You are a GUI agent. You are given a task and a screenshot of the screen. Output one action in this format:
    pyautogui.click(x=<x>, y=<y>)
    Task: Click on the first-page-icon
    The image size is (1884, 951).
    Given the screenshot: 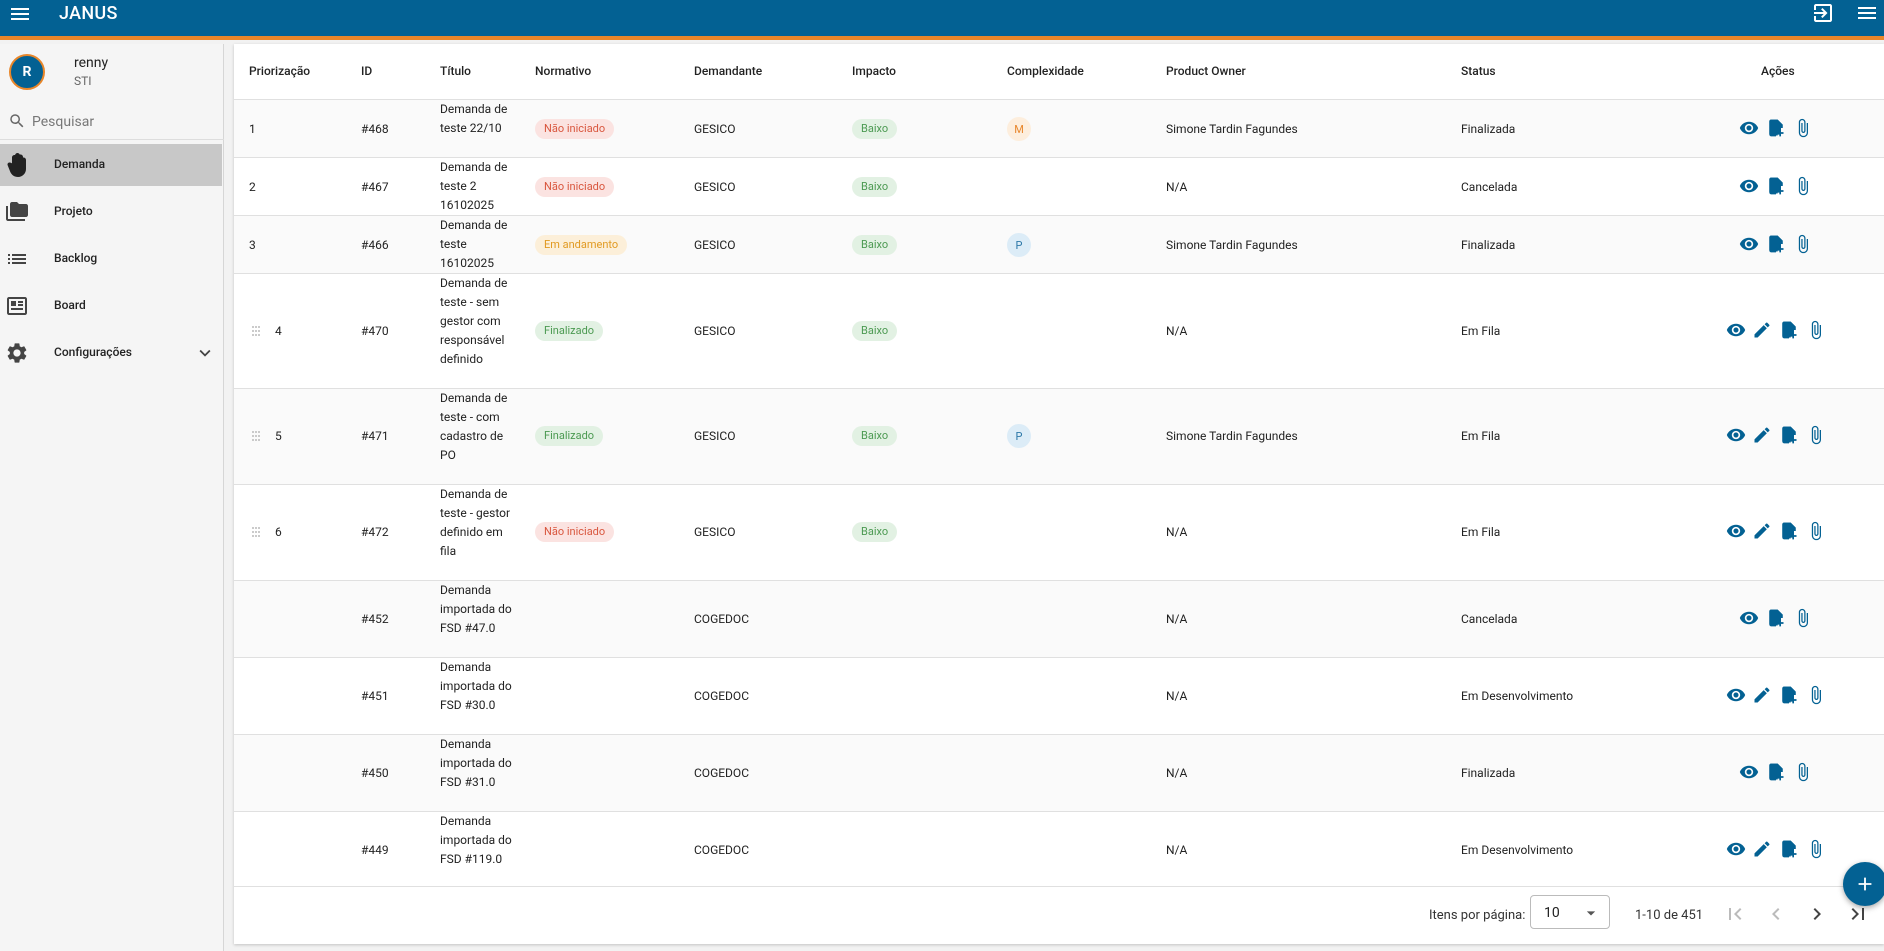 What is the action you would take?
    pyautogui.click(x=1735, y=914)
    